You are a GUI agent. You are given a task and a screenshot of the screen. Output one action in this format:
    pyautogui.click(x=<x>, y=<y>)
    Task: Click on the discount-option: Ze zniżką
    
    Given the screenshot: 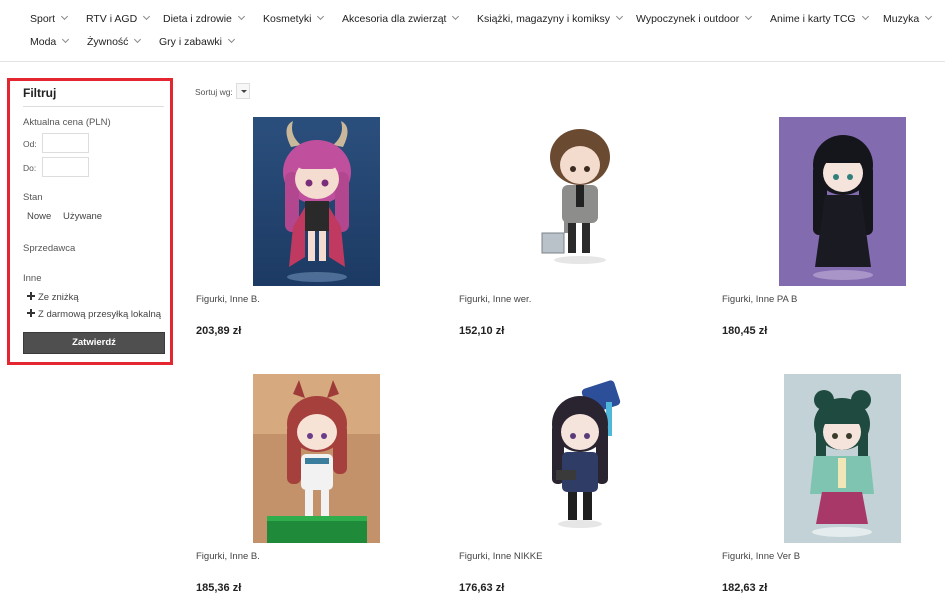 What is the action you would take?
    pyautogui.click(x=53, y=297)
    